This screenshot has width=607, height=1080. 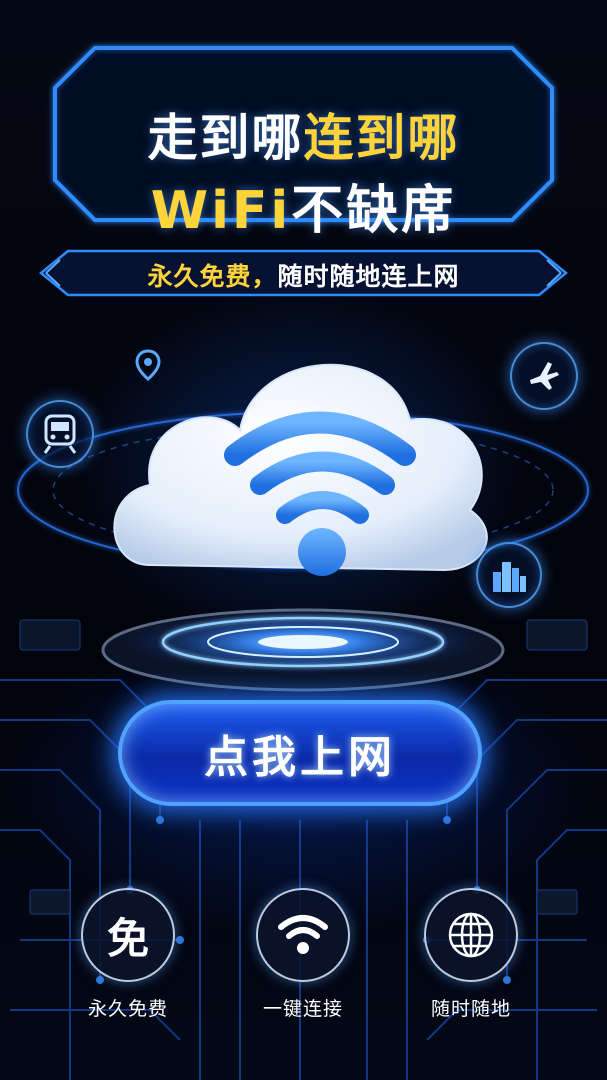 I want to click on train-icon, so click(x=60, y=434).